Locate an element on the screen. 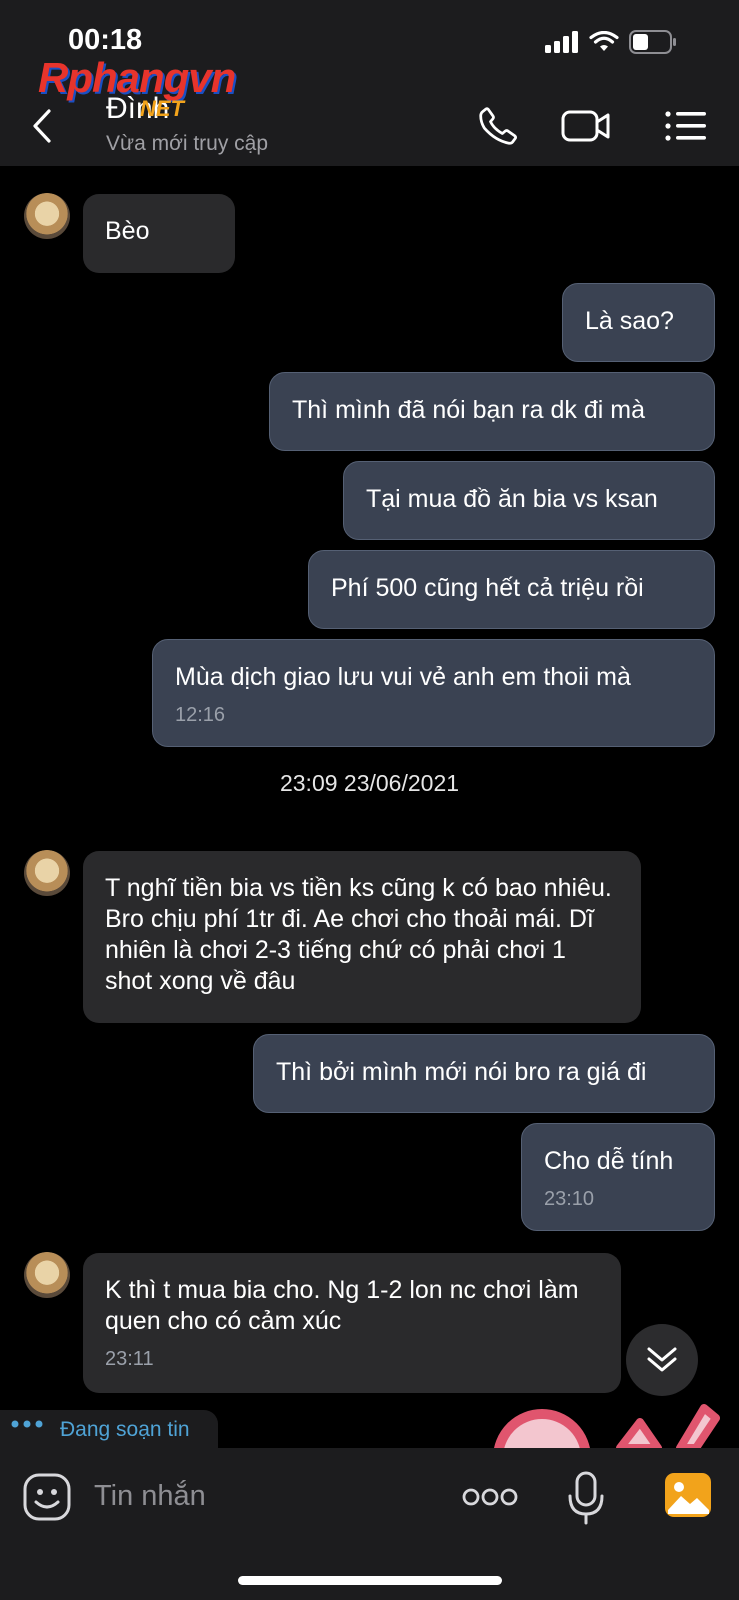 This screenshot has width=739, height=1600. sticker-image is located at coordinates (607, 1426).